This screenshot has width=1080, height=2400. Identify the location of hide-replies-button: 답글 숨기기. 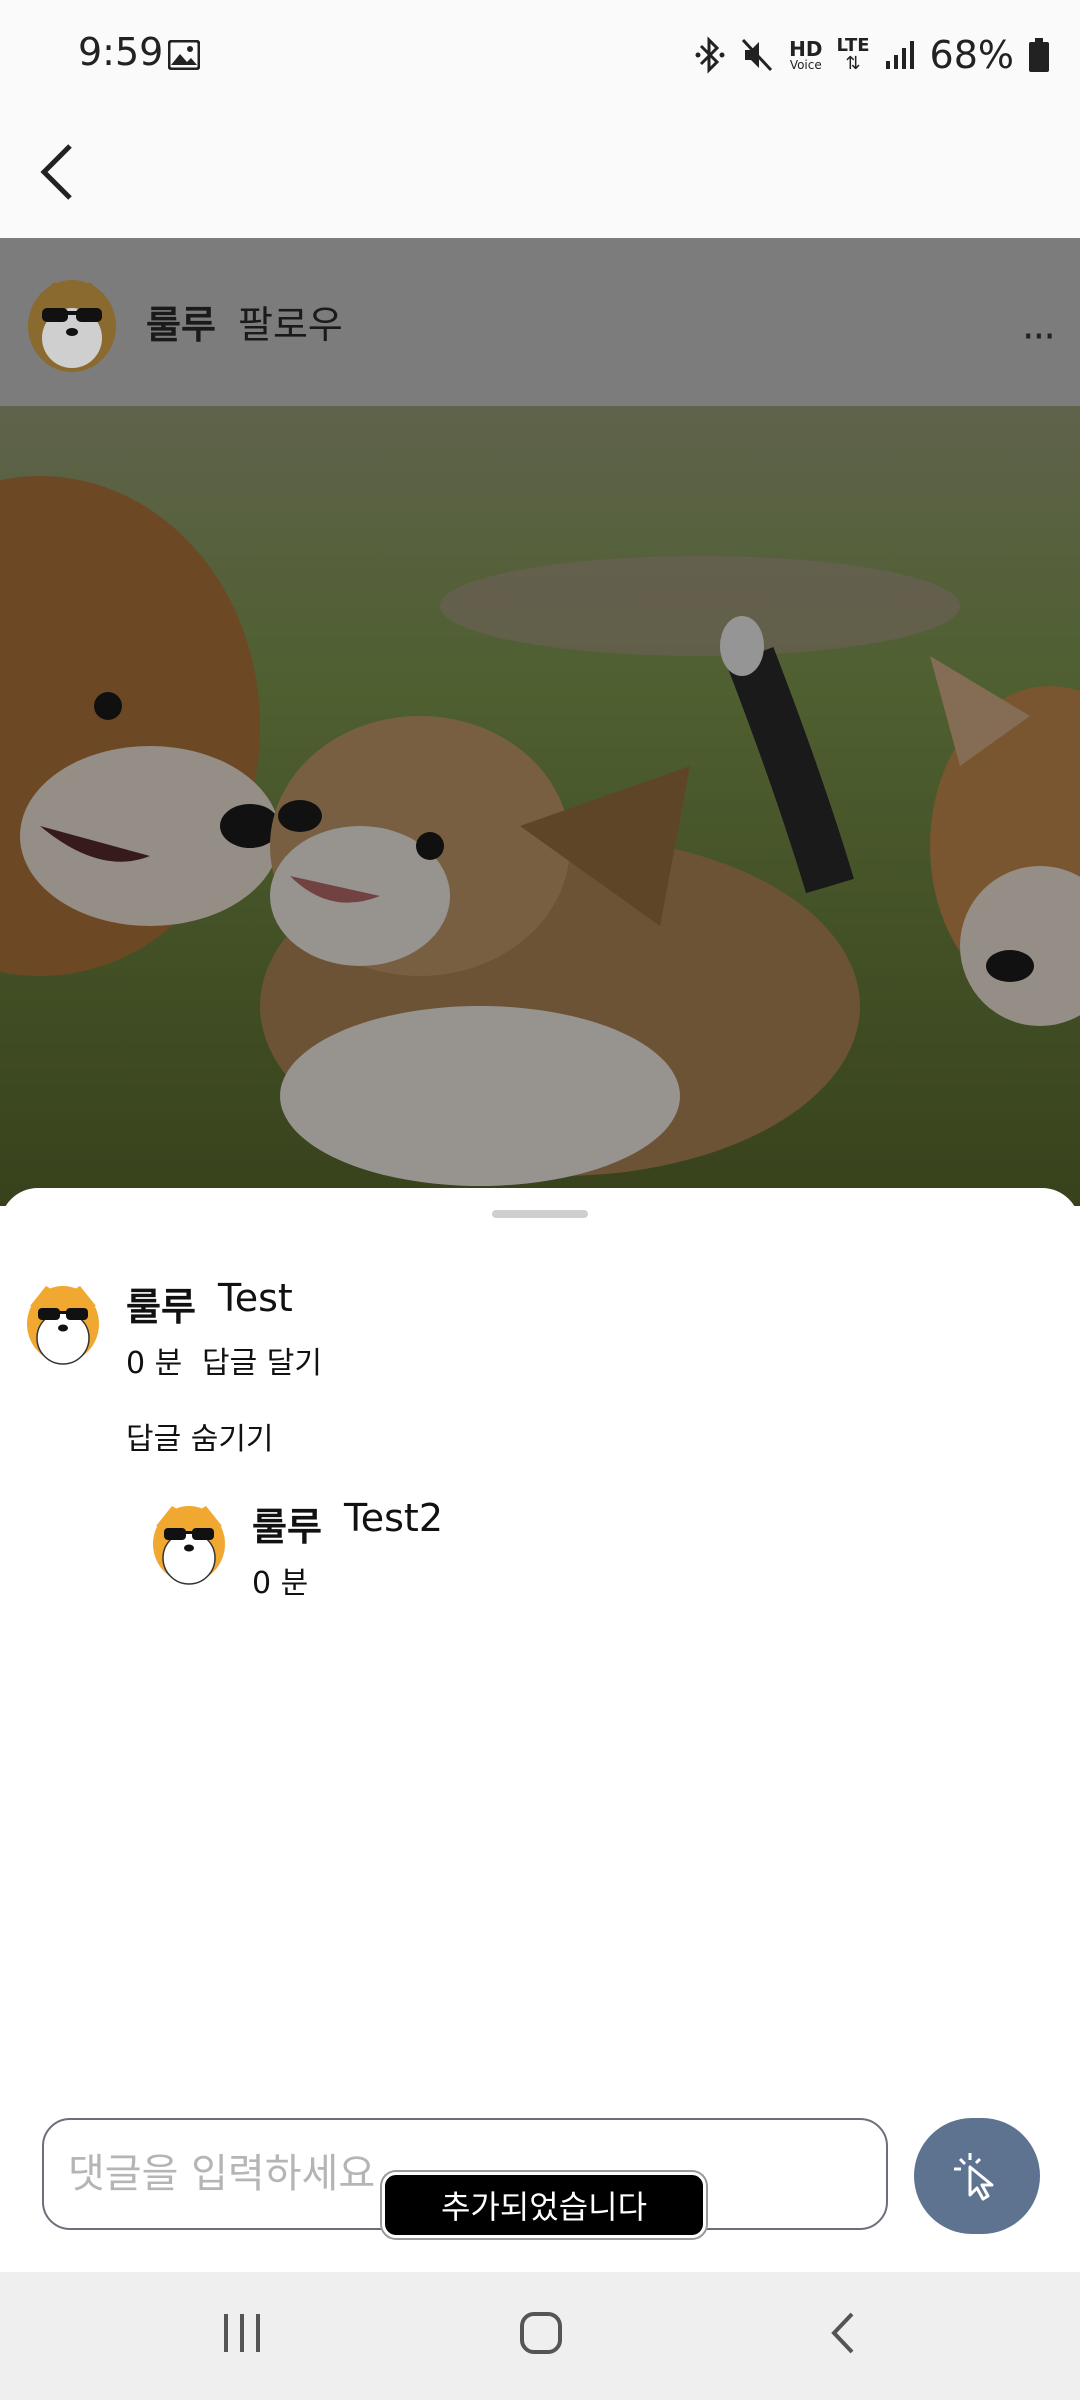
(200, 1436).